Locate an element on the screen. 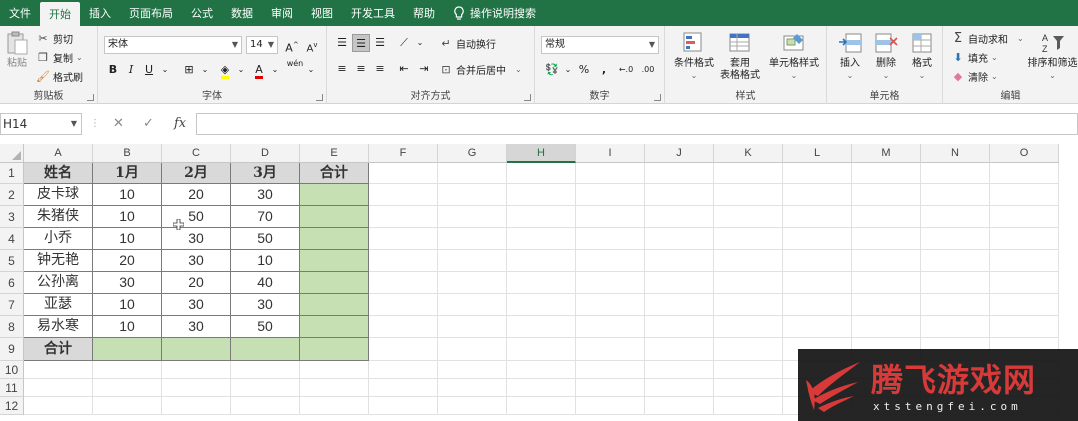 The height and width of the screenshot is (421, 1078). column-header: H is located at coordinates (541, 153).